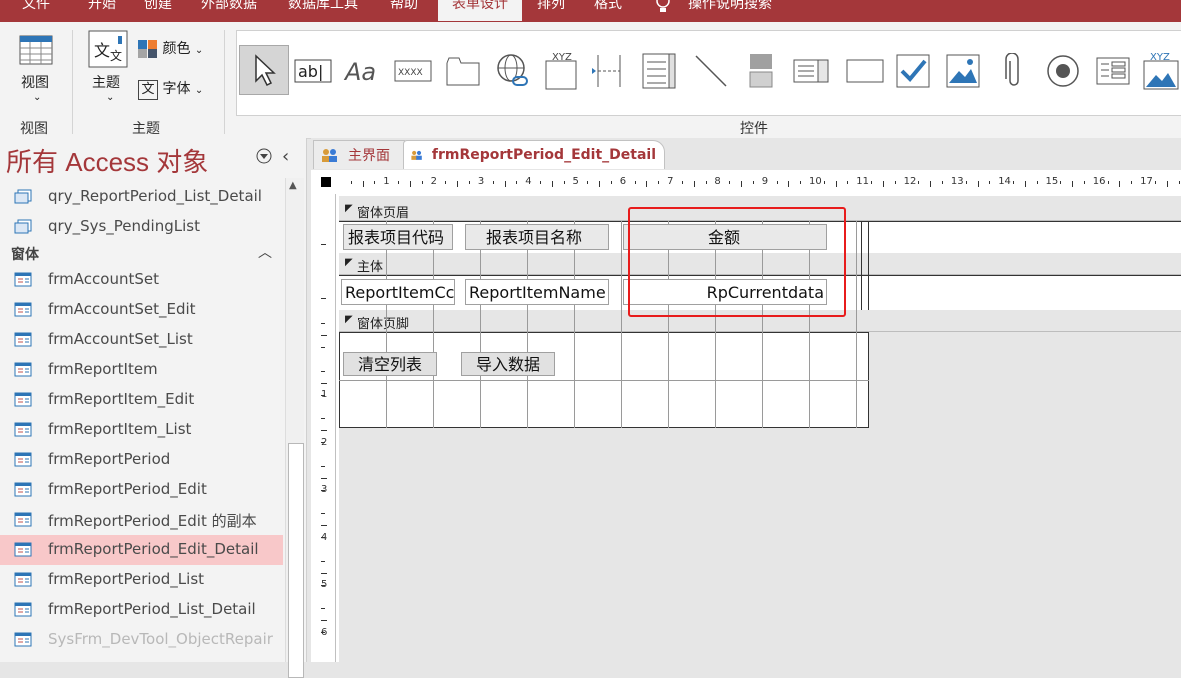 The height and width of the screenshot is (678, 1181). I want to click on section-title: 窗体页眉, so click(383, 213).